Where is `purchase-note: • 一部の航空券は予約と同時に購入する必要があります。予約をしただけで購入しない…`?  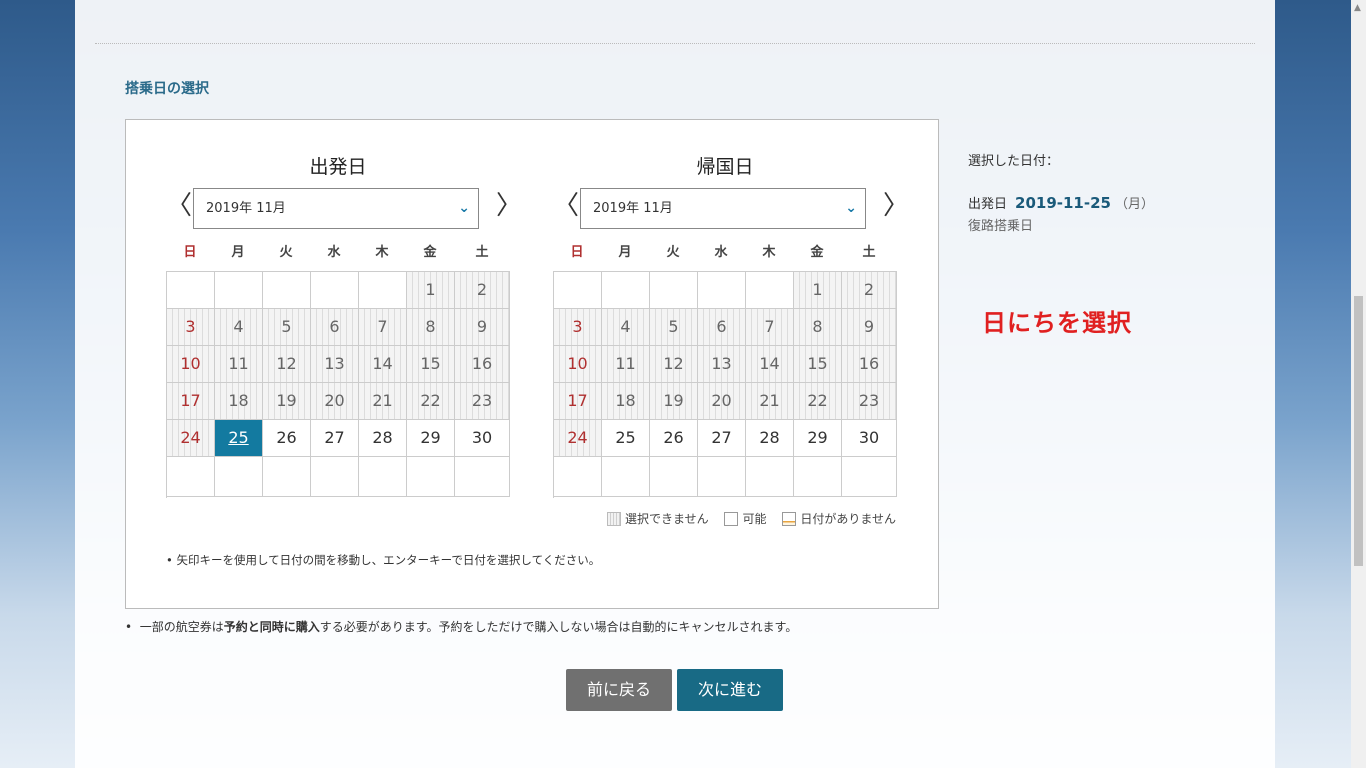 purchase-note: • 一部の航空券は予約と同時に購入する必要があります。予約をしただけで購入しない… is located at coordinates (461, 627).